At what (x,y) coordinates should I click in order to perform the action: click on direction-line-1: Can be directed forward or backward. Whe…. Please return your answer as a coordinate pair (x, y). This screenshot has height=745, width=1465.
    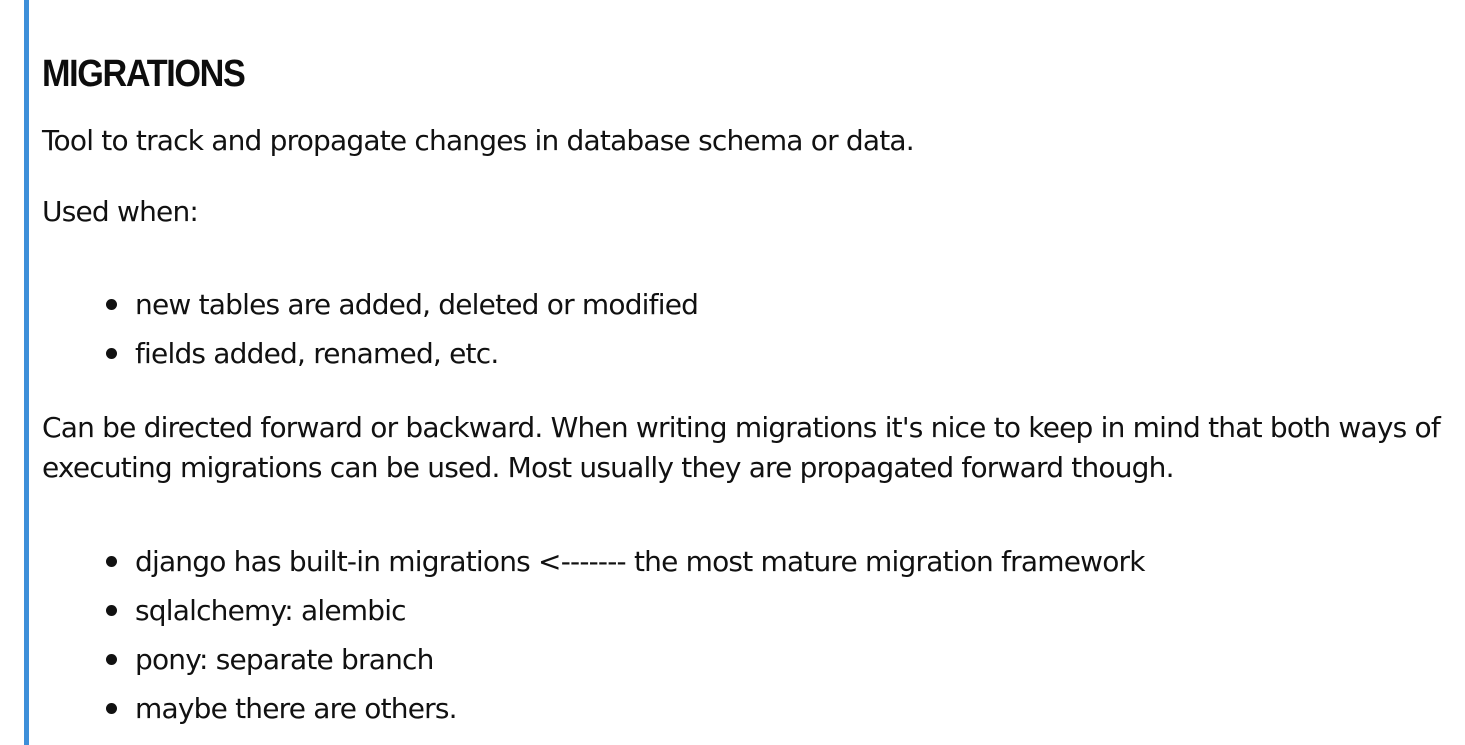
    Looking at the image, I should click on (741, 427).